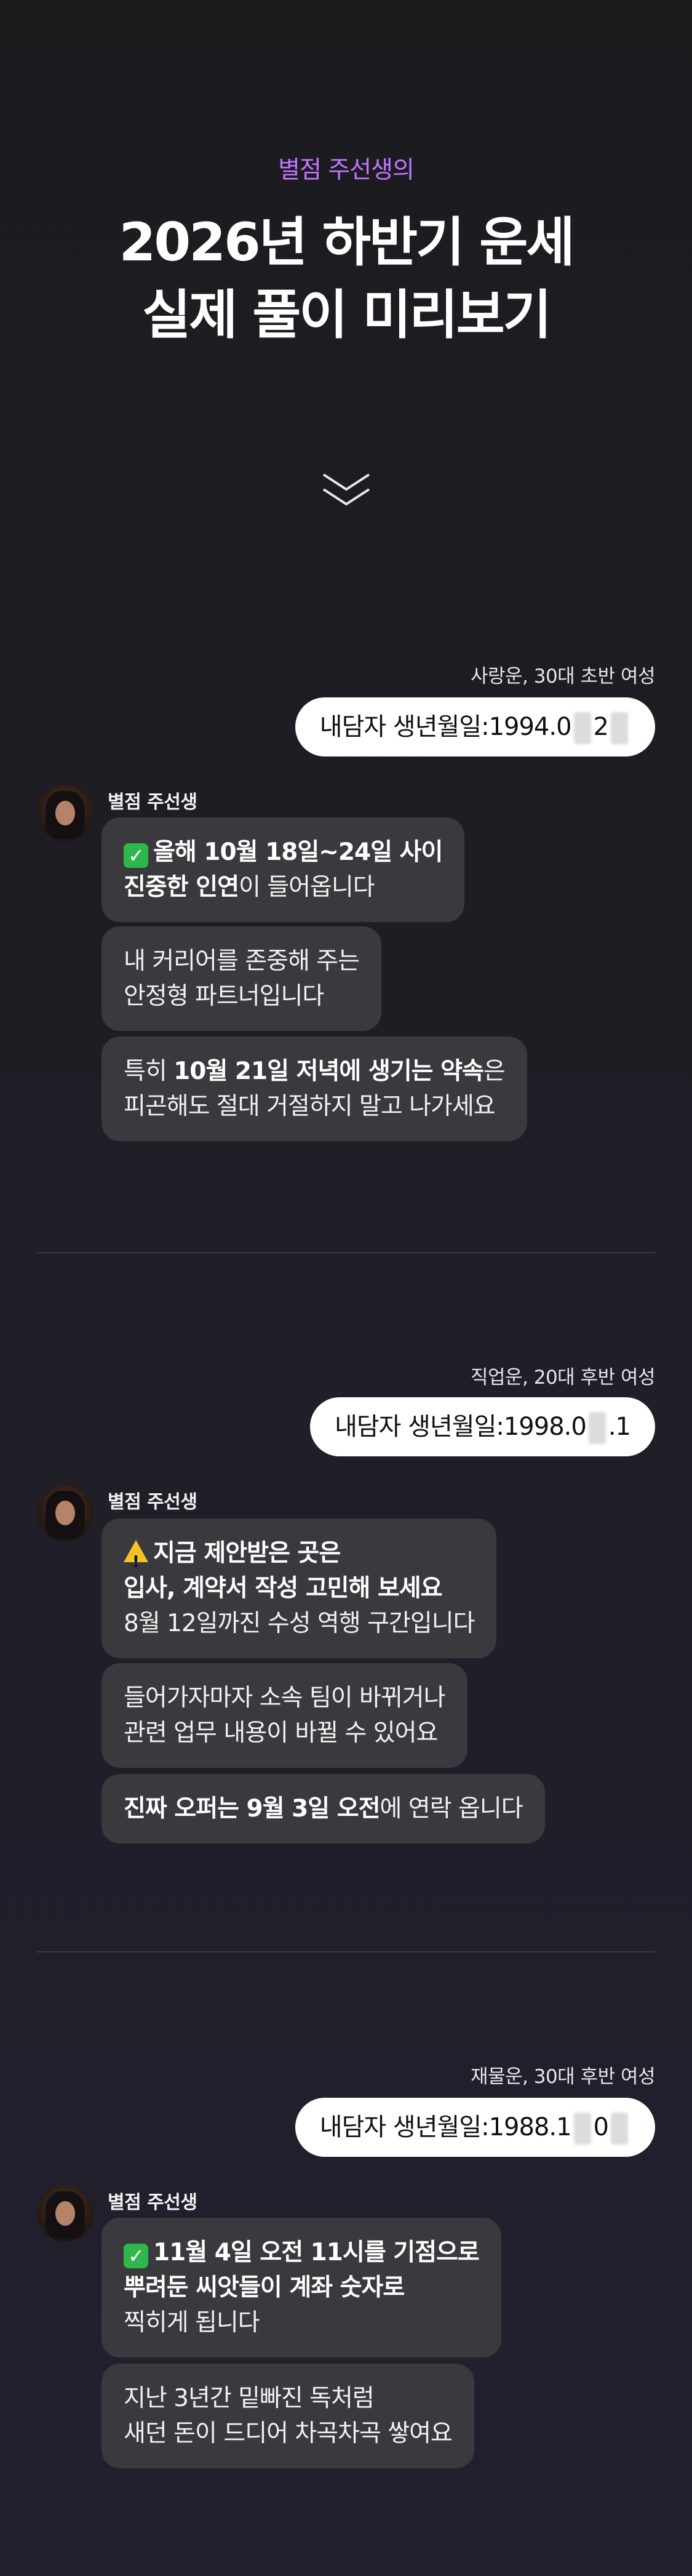 The image size is (692, 2576). Describe the element at coordinates (563, 2077) in the screenshot. I see `client-meta: 재물운, 30대 후반 여성` at that location.